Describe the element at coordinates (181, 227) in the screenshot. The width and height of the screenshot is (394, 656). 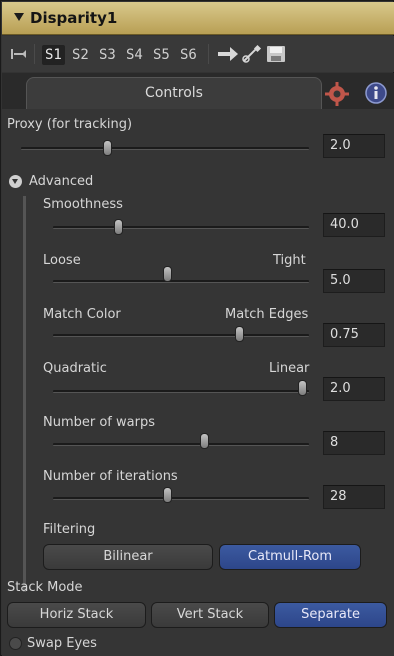
I see `smoothness-slider-track` at that location.